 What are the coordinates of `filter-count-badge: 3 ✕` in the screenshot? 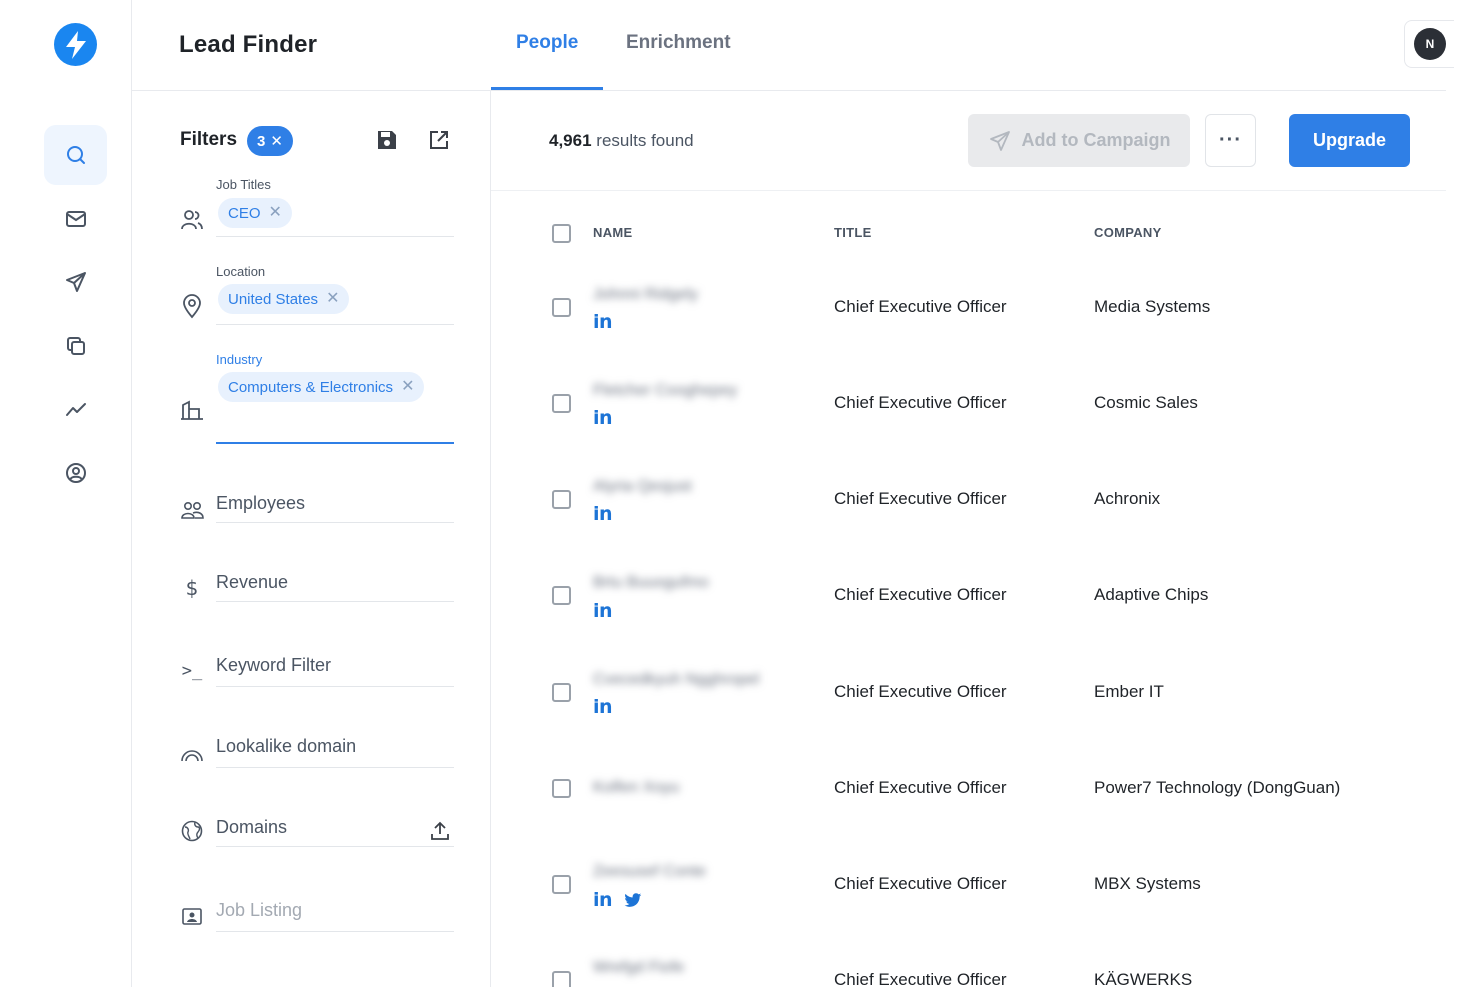 It's located at (270, 141).